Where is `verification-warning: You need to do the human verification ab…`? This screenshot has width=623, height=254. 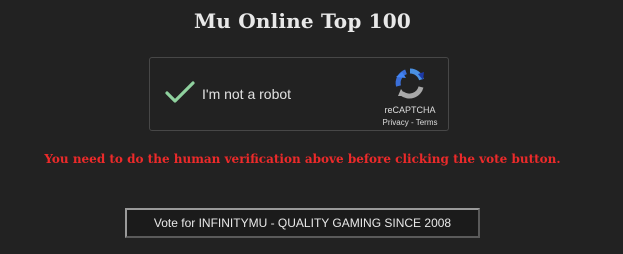
verification-warning: You need to do the human verification ab… is located at coordinates (302, 159).